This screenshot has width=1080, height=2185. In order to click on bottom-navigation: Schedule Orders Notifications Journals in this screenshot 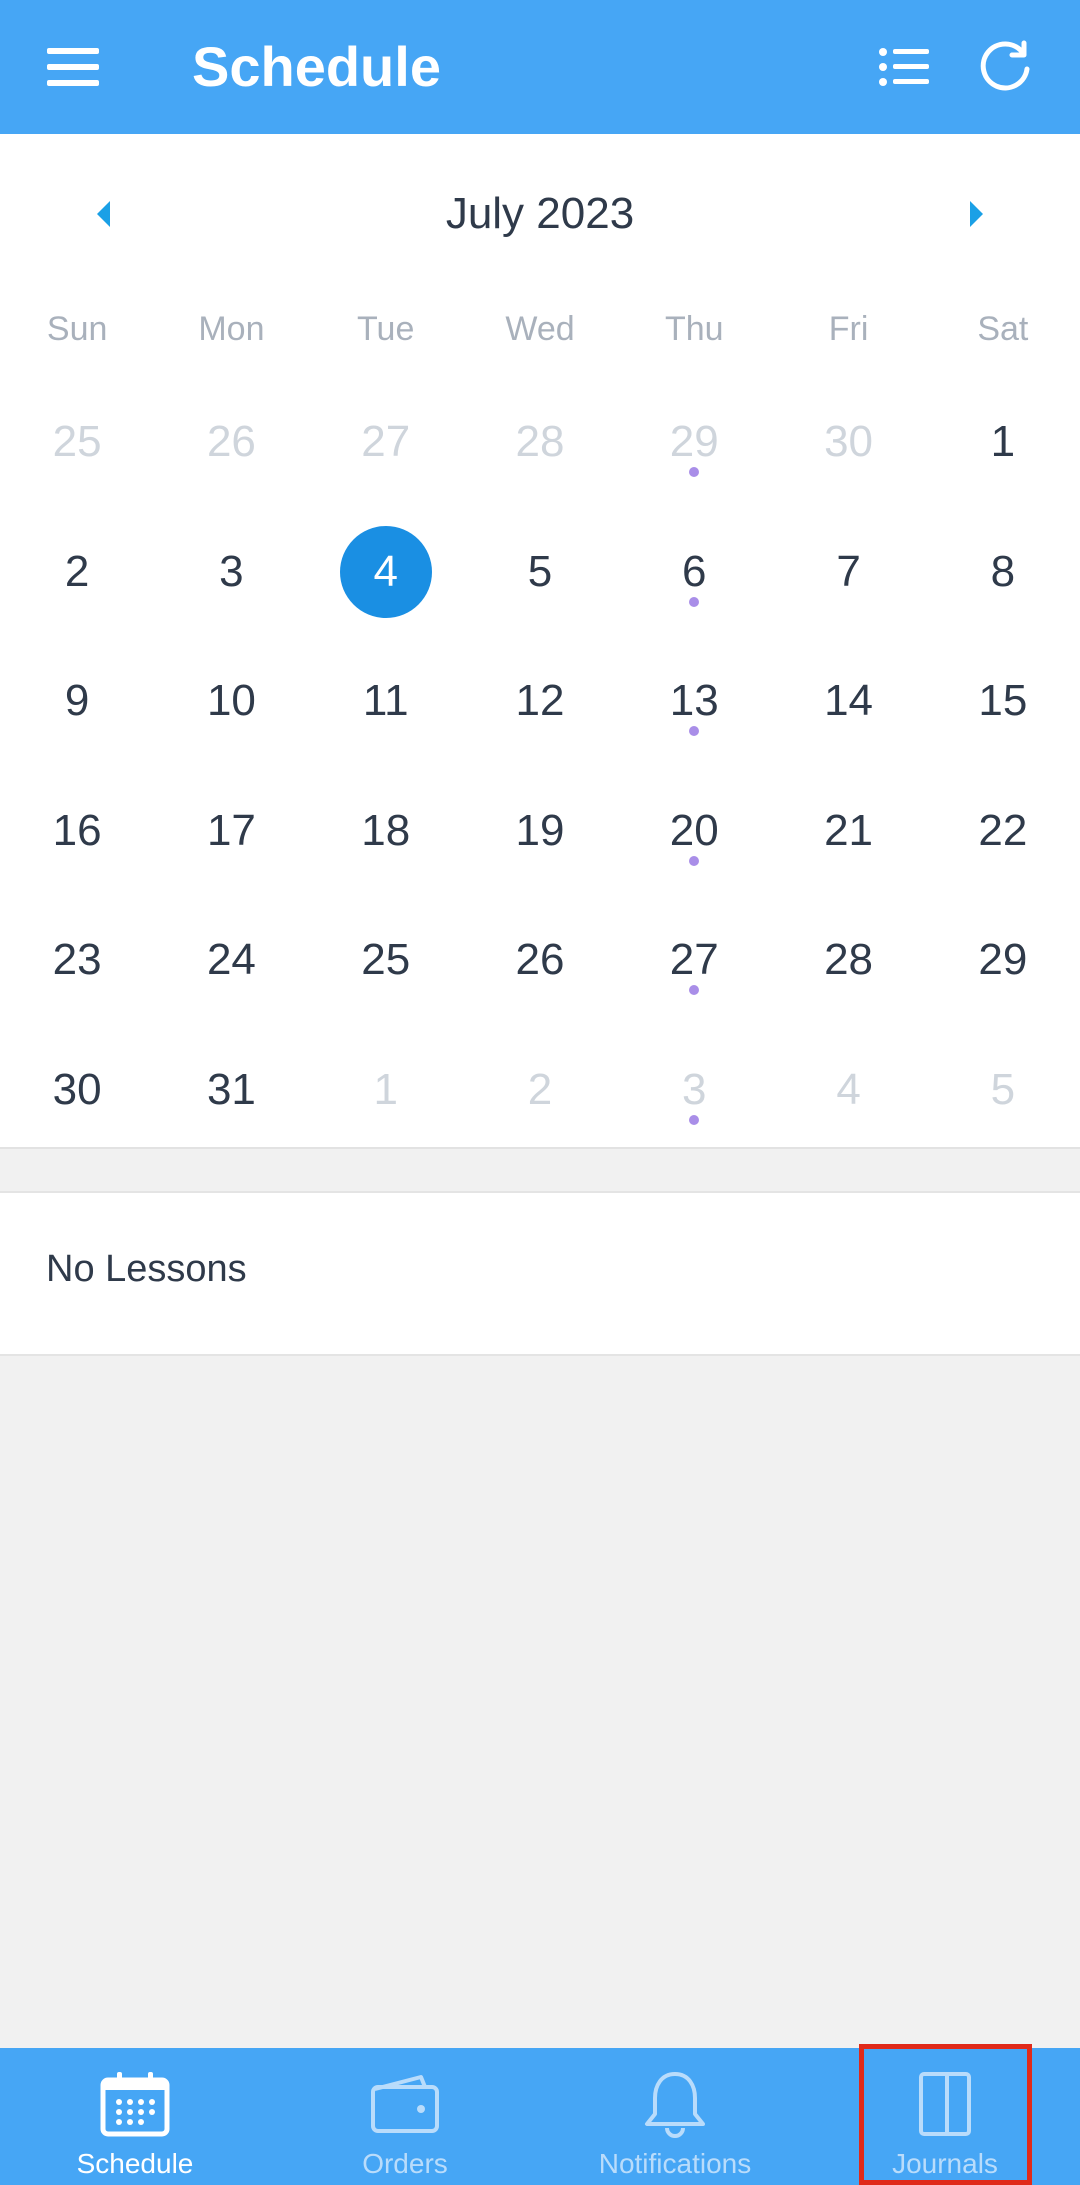, I will do `click(540, 2116)`.